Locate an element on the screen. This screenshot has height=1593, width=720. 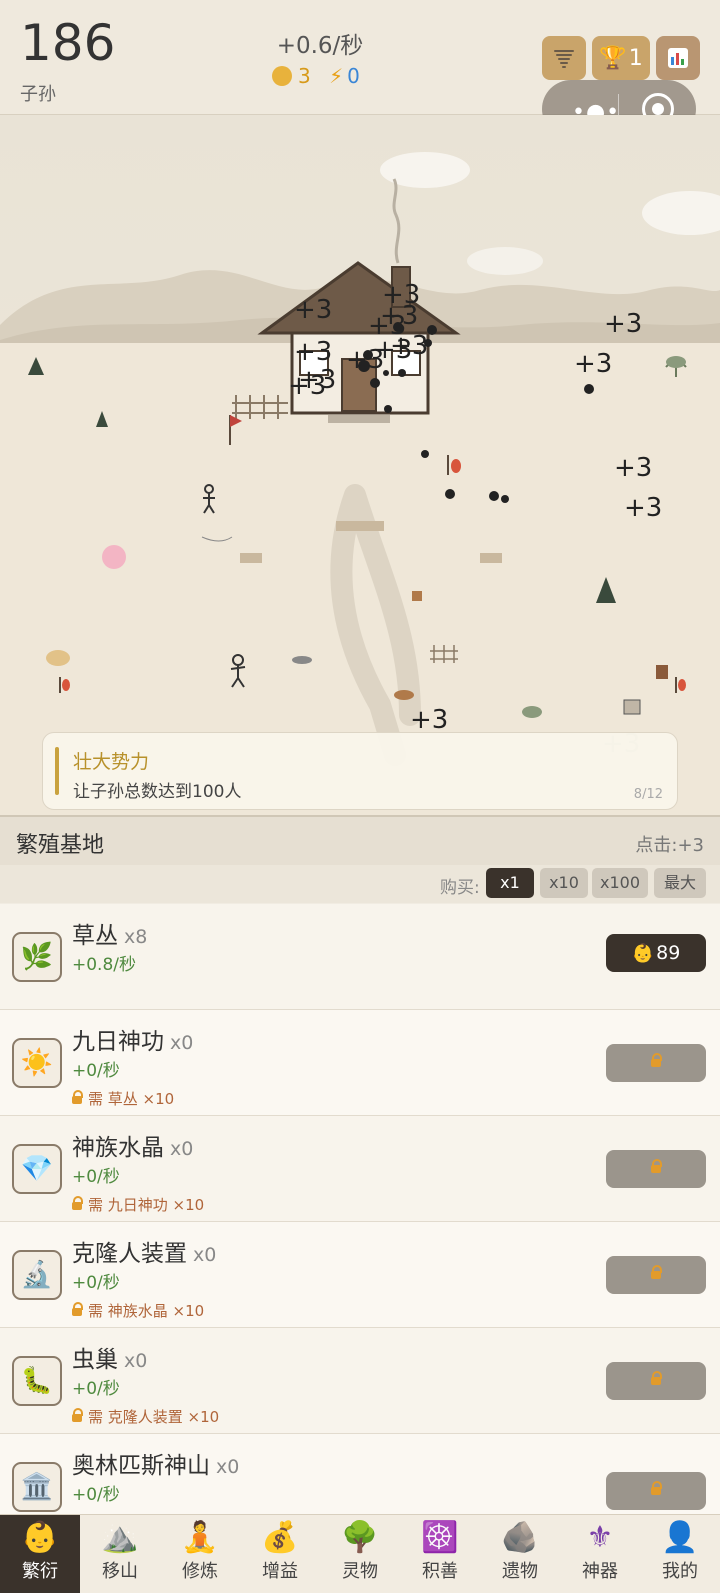
bolt-icon: ⚡ is located at coordinates (336, 76).